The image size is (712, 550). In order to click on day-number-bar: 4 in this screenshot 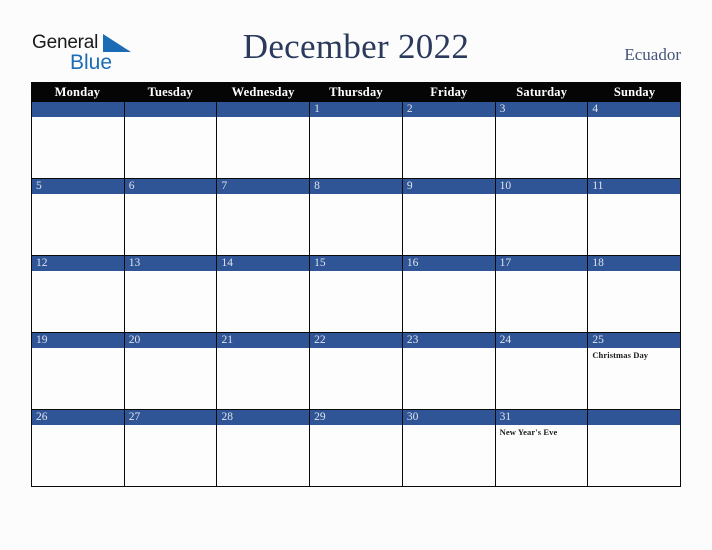, I will do `click(634, 109)`.